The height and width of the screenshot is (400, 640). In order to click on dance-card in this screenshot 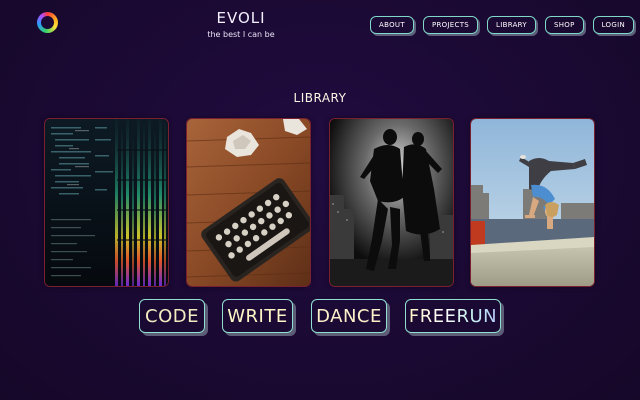, I will do `click(391, 202)`.